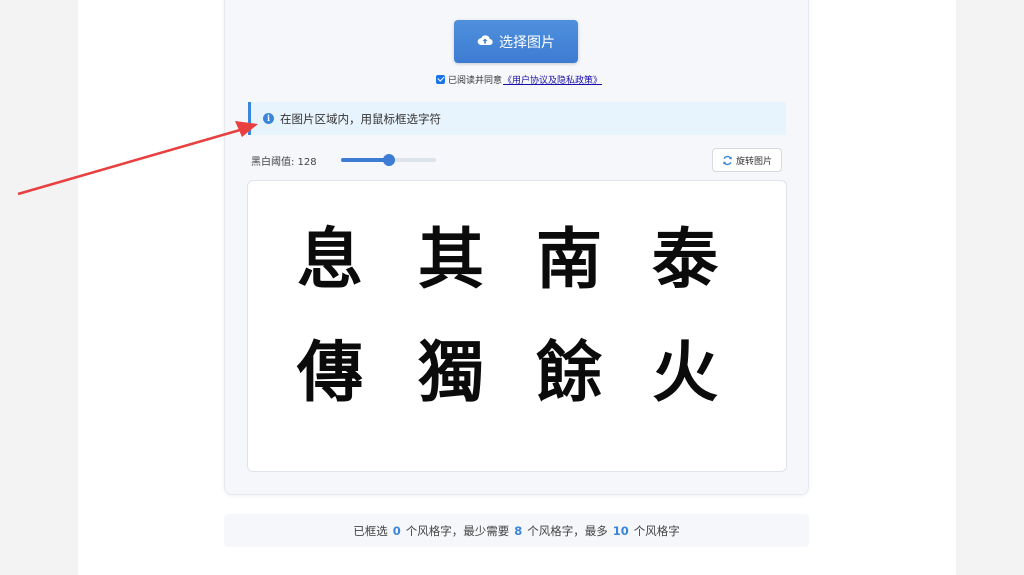 Image resolution: width=1024 pixels, height=575 pixels. Describe the element at coordinates (246, 129) in the screenshot. I see `arrow-head` at that location.